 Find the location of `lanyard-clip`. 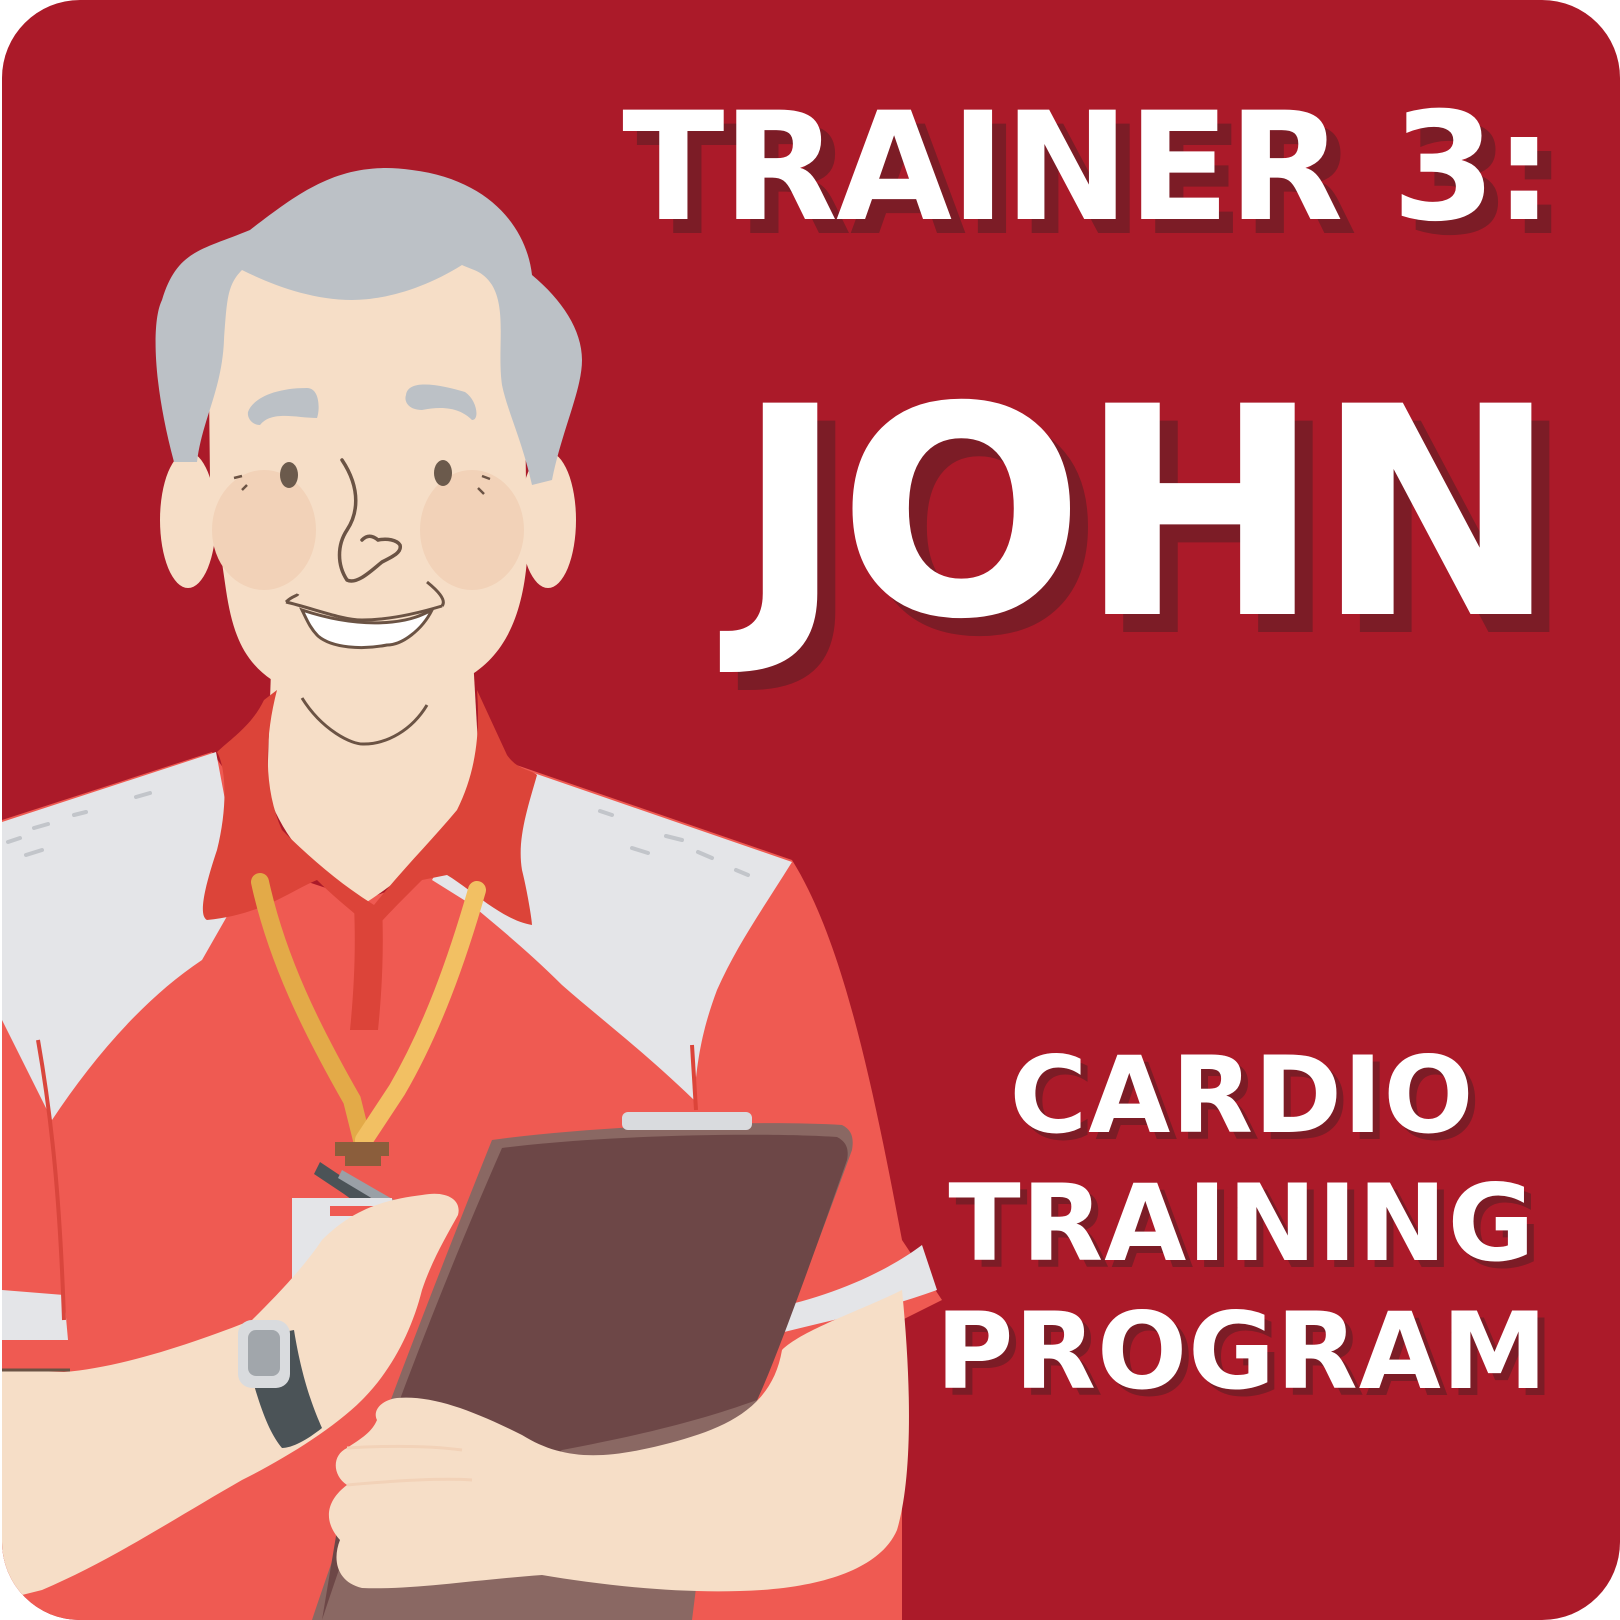

lanyard-clip is located at coordinates (362, 1149).